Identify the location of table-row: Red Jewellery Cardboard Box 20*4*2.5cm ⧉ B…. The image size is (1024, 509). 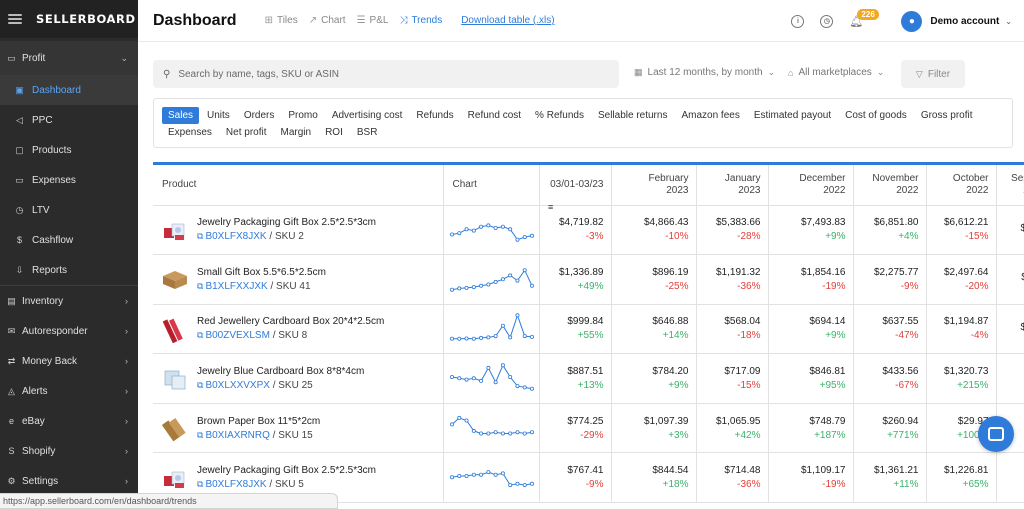
(588, 329).